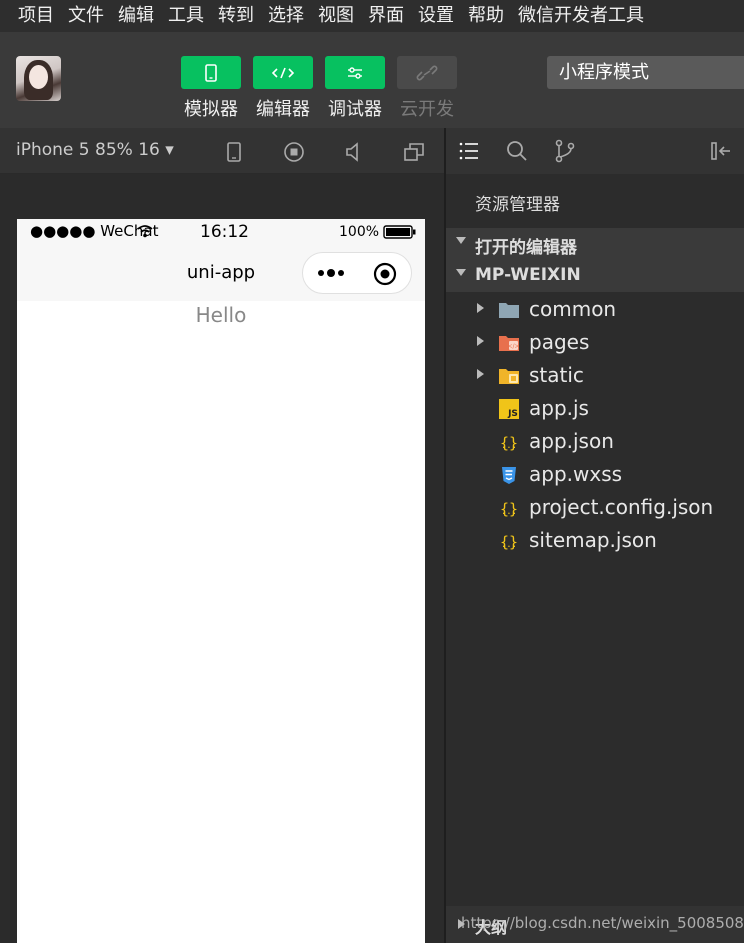 The height and width of the screenshot is (943, 744). Describe the element at coordinates (286, 16) in the screenshot. I see `menu-item-select: 选择` at that location.